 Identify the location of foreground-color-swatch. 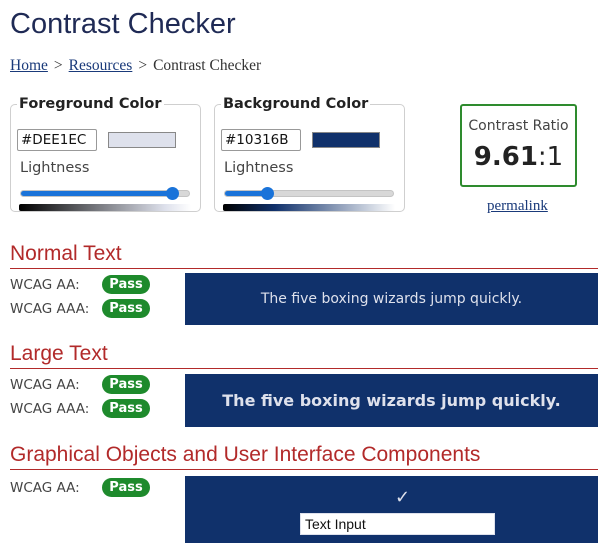
(142, 140).